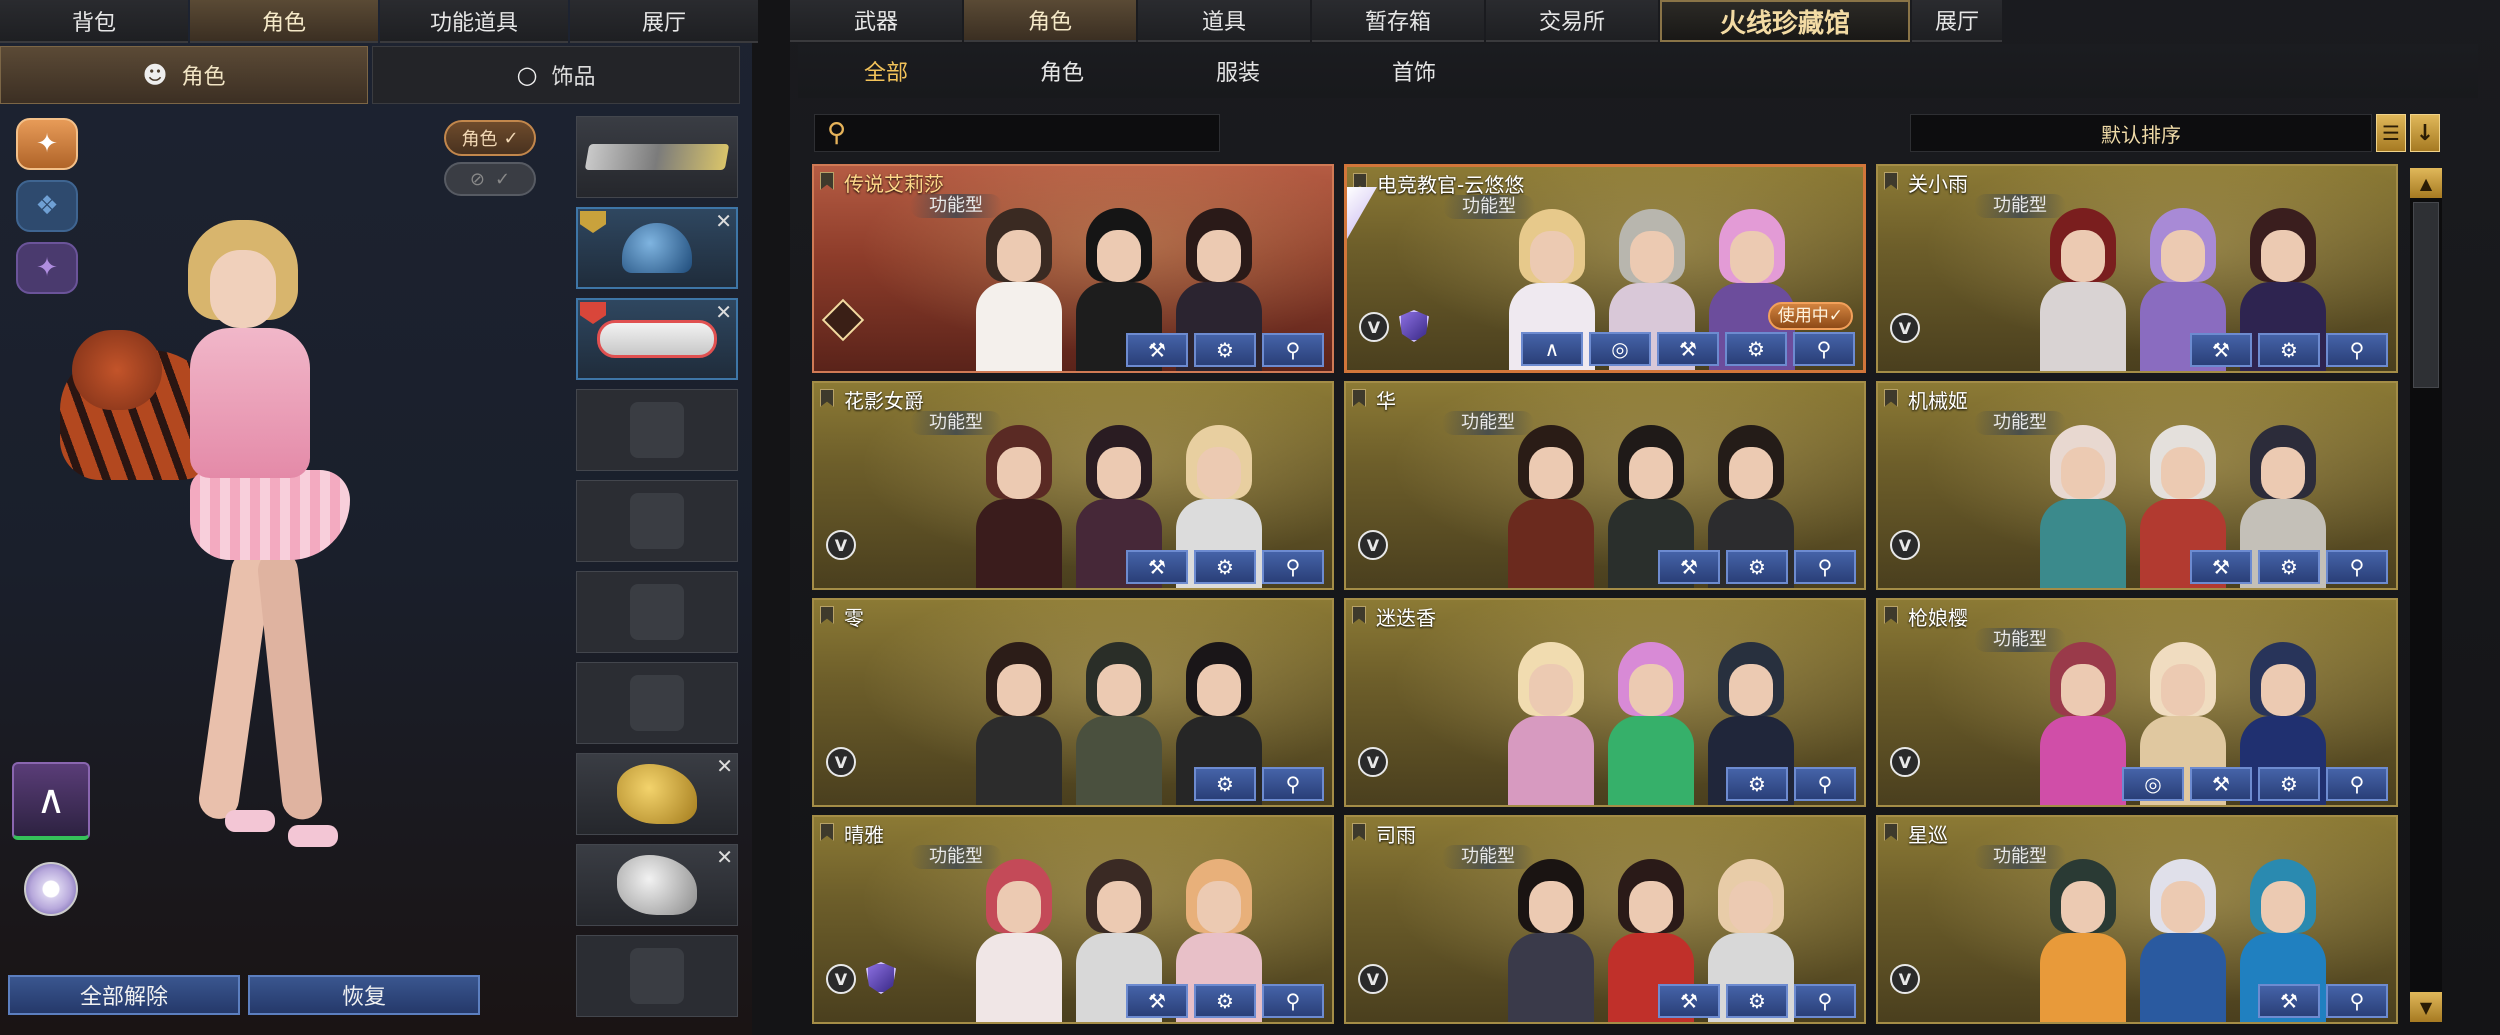 The height and width of the screenshot is (1035, 2500). I want to click on tab-backpack: 背包, so click(94, 21).